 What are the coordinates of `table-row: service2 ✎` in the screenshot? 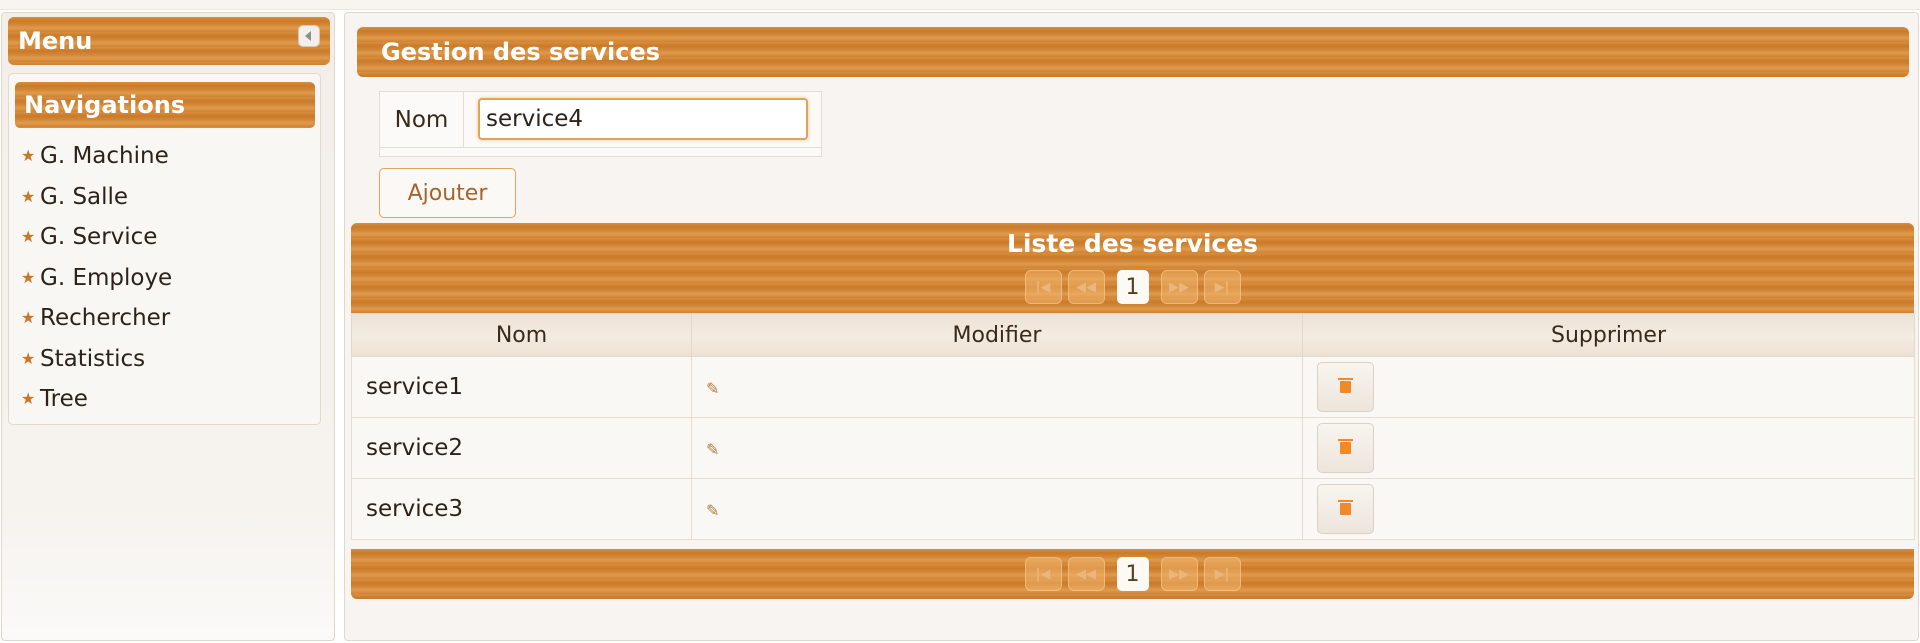 It's located at (1133, 448).